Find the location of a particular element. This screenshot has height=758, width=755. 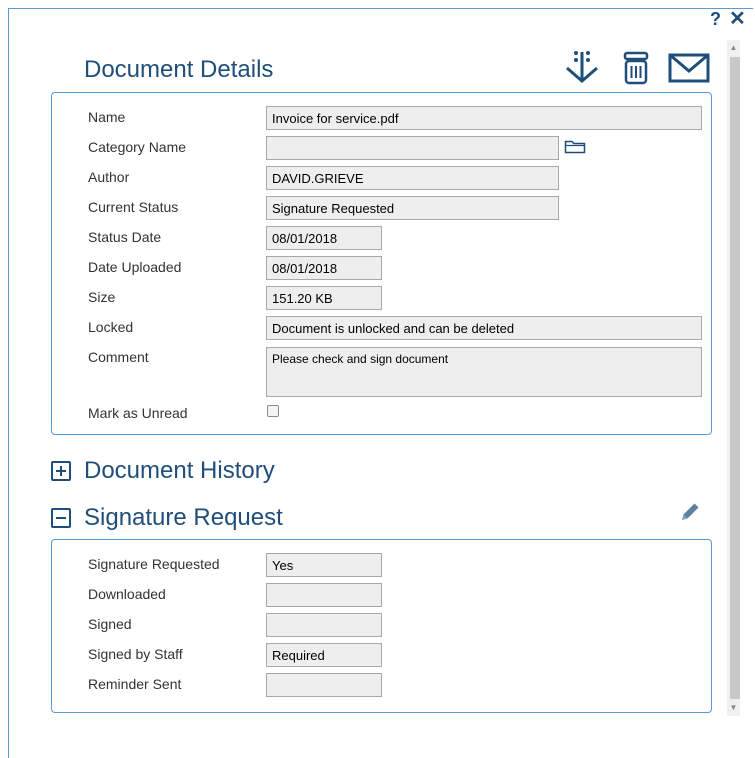

email-button is located at coordinates (689, 68).